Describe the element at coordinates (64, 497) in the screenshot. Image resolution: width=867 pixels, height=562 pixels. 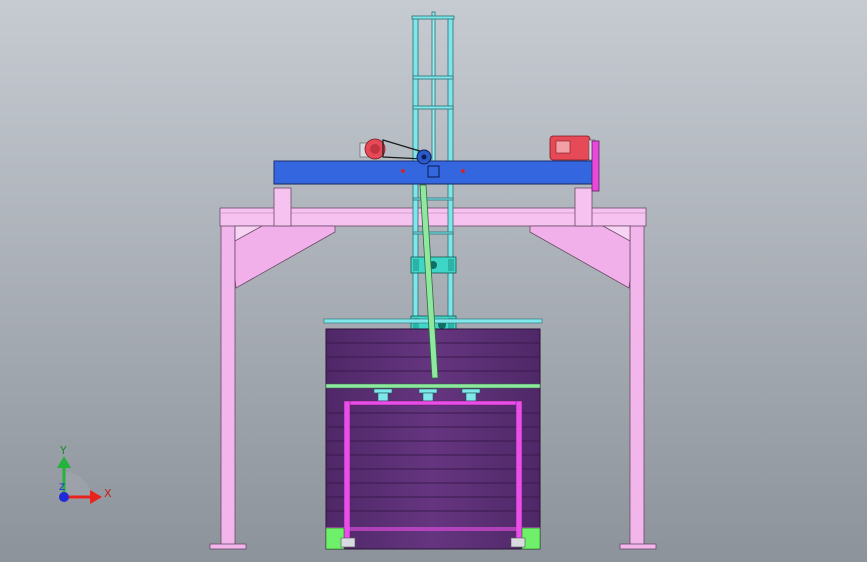
I see `z-axis-dot` at that location.